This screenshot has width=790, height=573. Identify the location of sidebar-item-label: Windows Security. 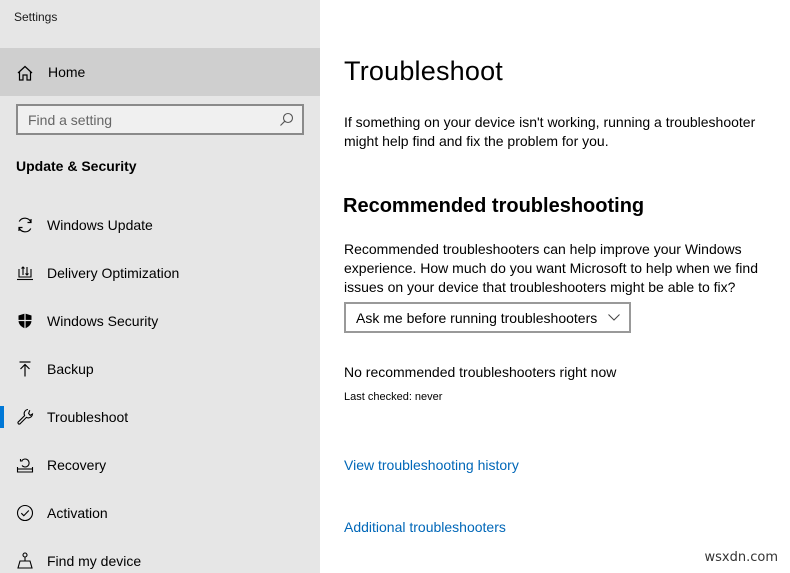
(103, 321).